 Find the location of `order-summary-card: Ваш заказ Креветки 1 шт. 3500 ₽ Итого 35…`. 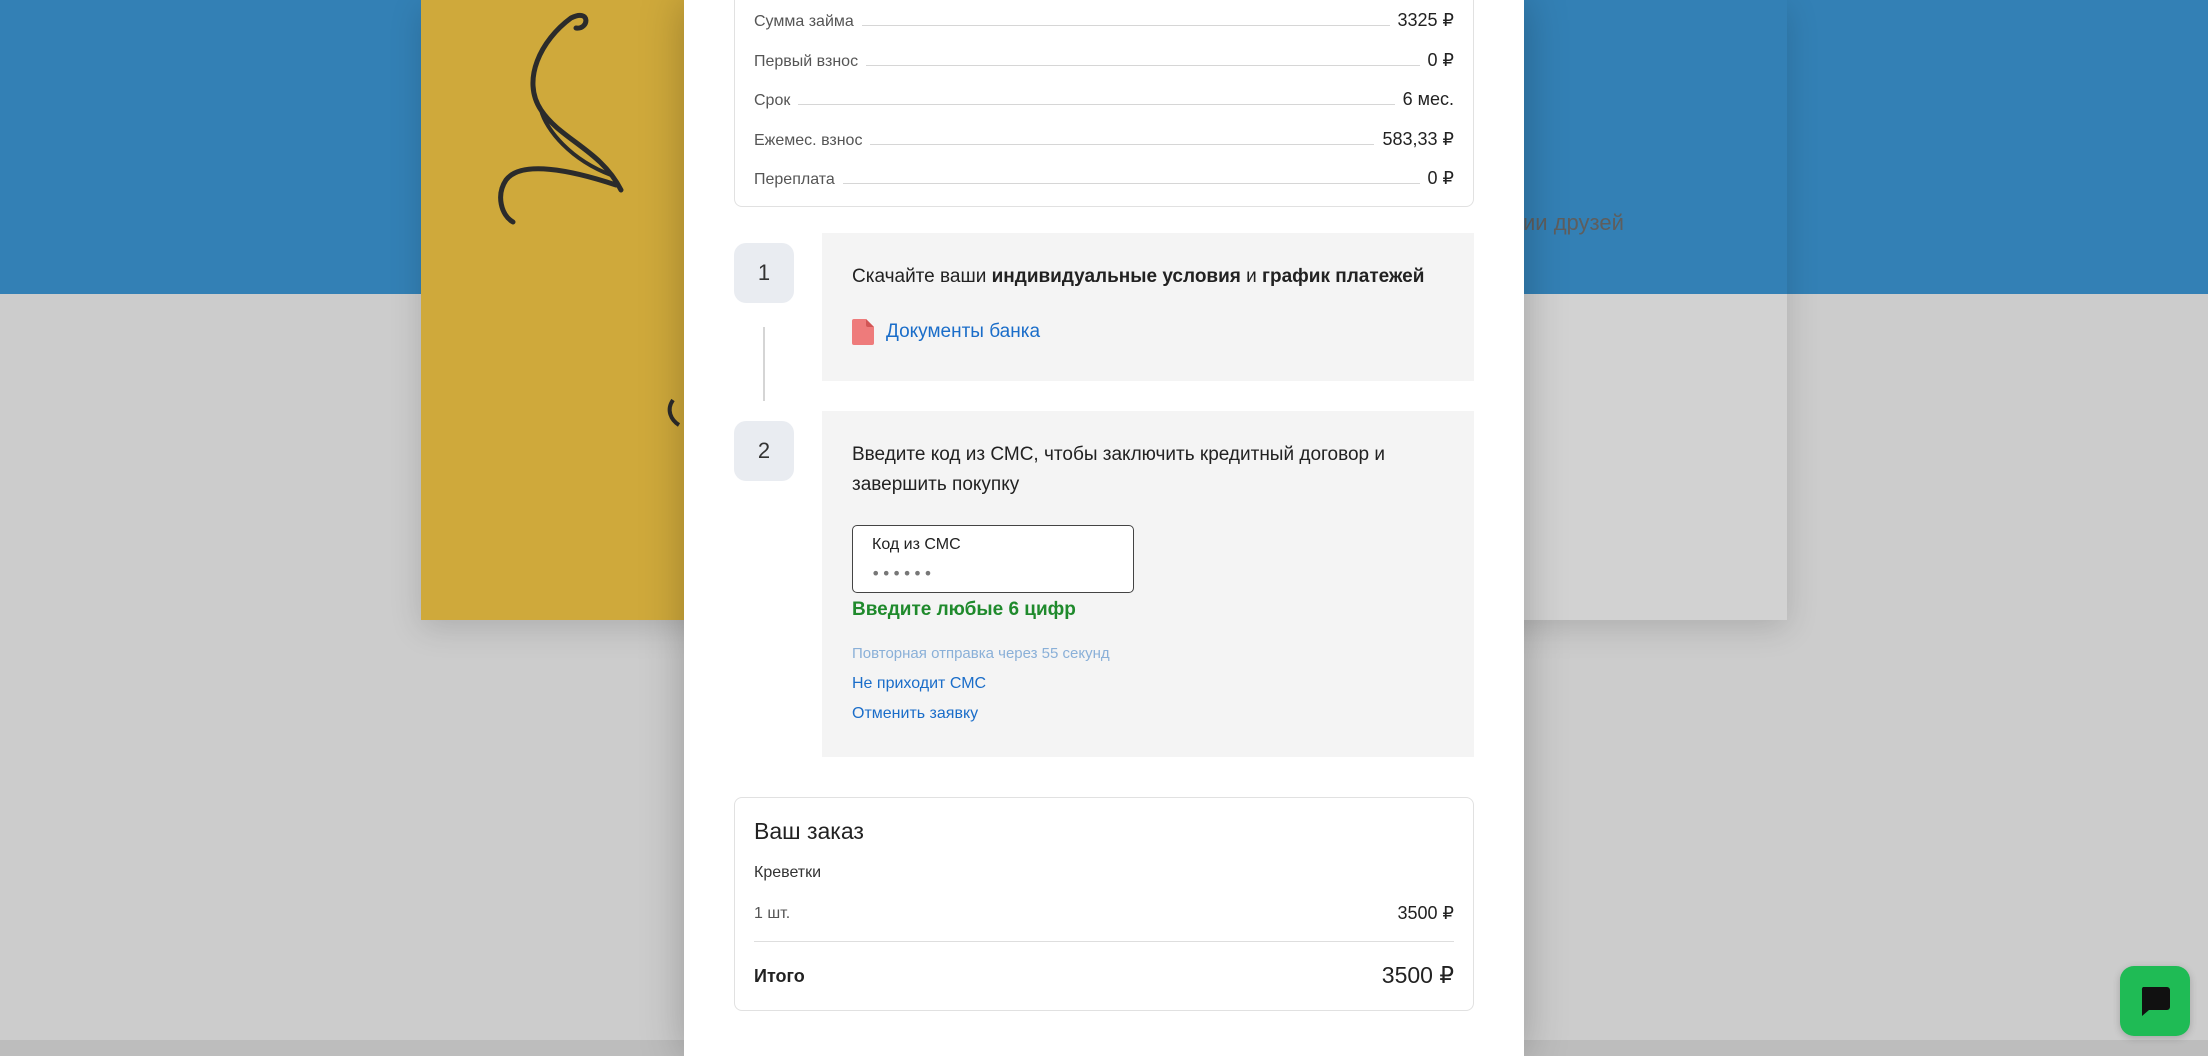

order-summary-card: Ваш заказ Креветки 1 шт. 3500 ₽ Итого 35… is located at coordinates (1104, 904).